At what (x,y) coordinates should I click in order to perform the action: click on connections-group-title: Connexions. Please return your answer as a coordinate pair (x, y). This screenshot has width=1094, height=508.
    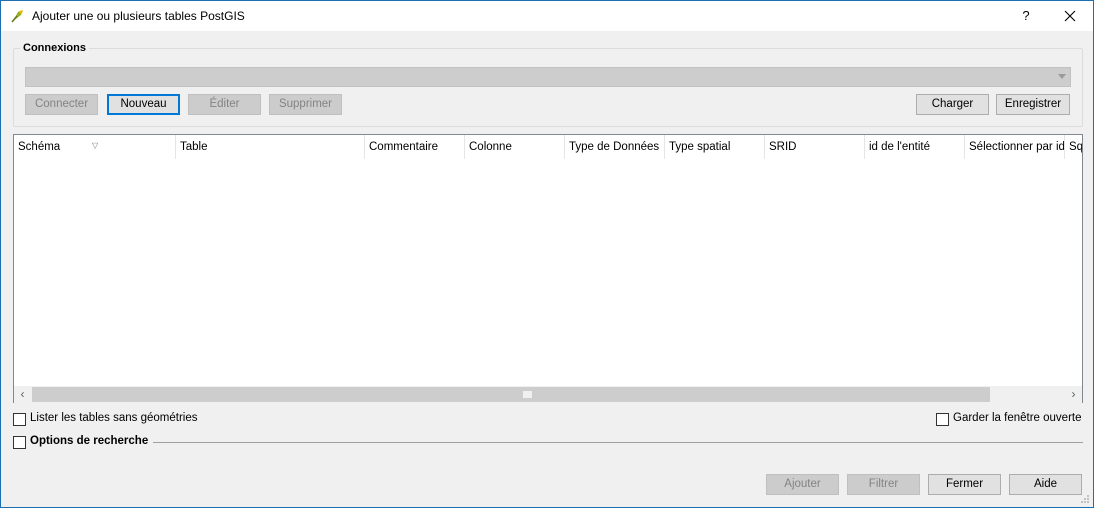
    Looking at the image, I should click on (54, 48).